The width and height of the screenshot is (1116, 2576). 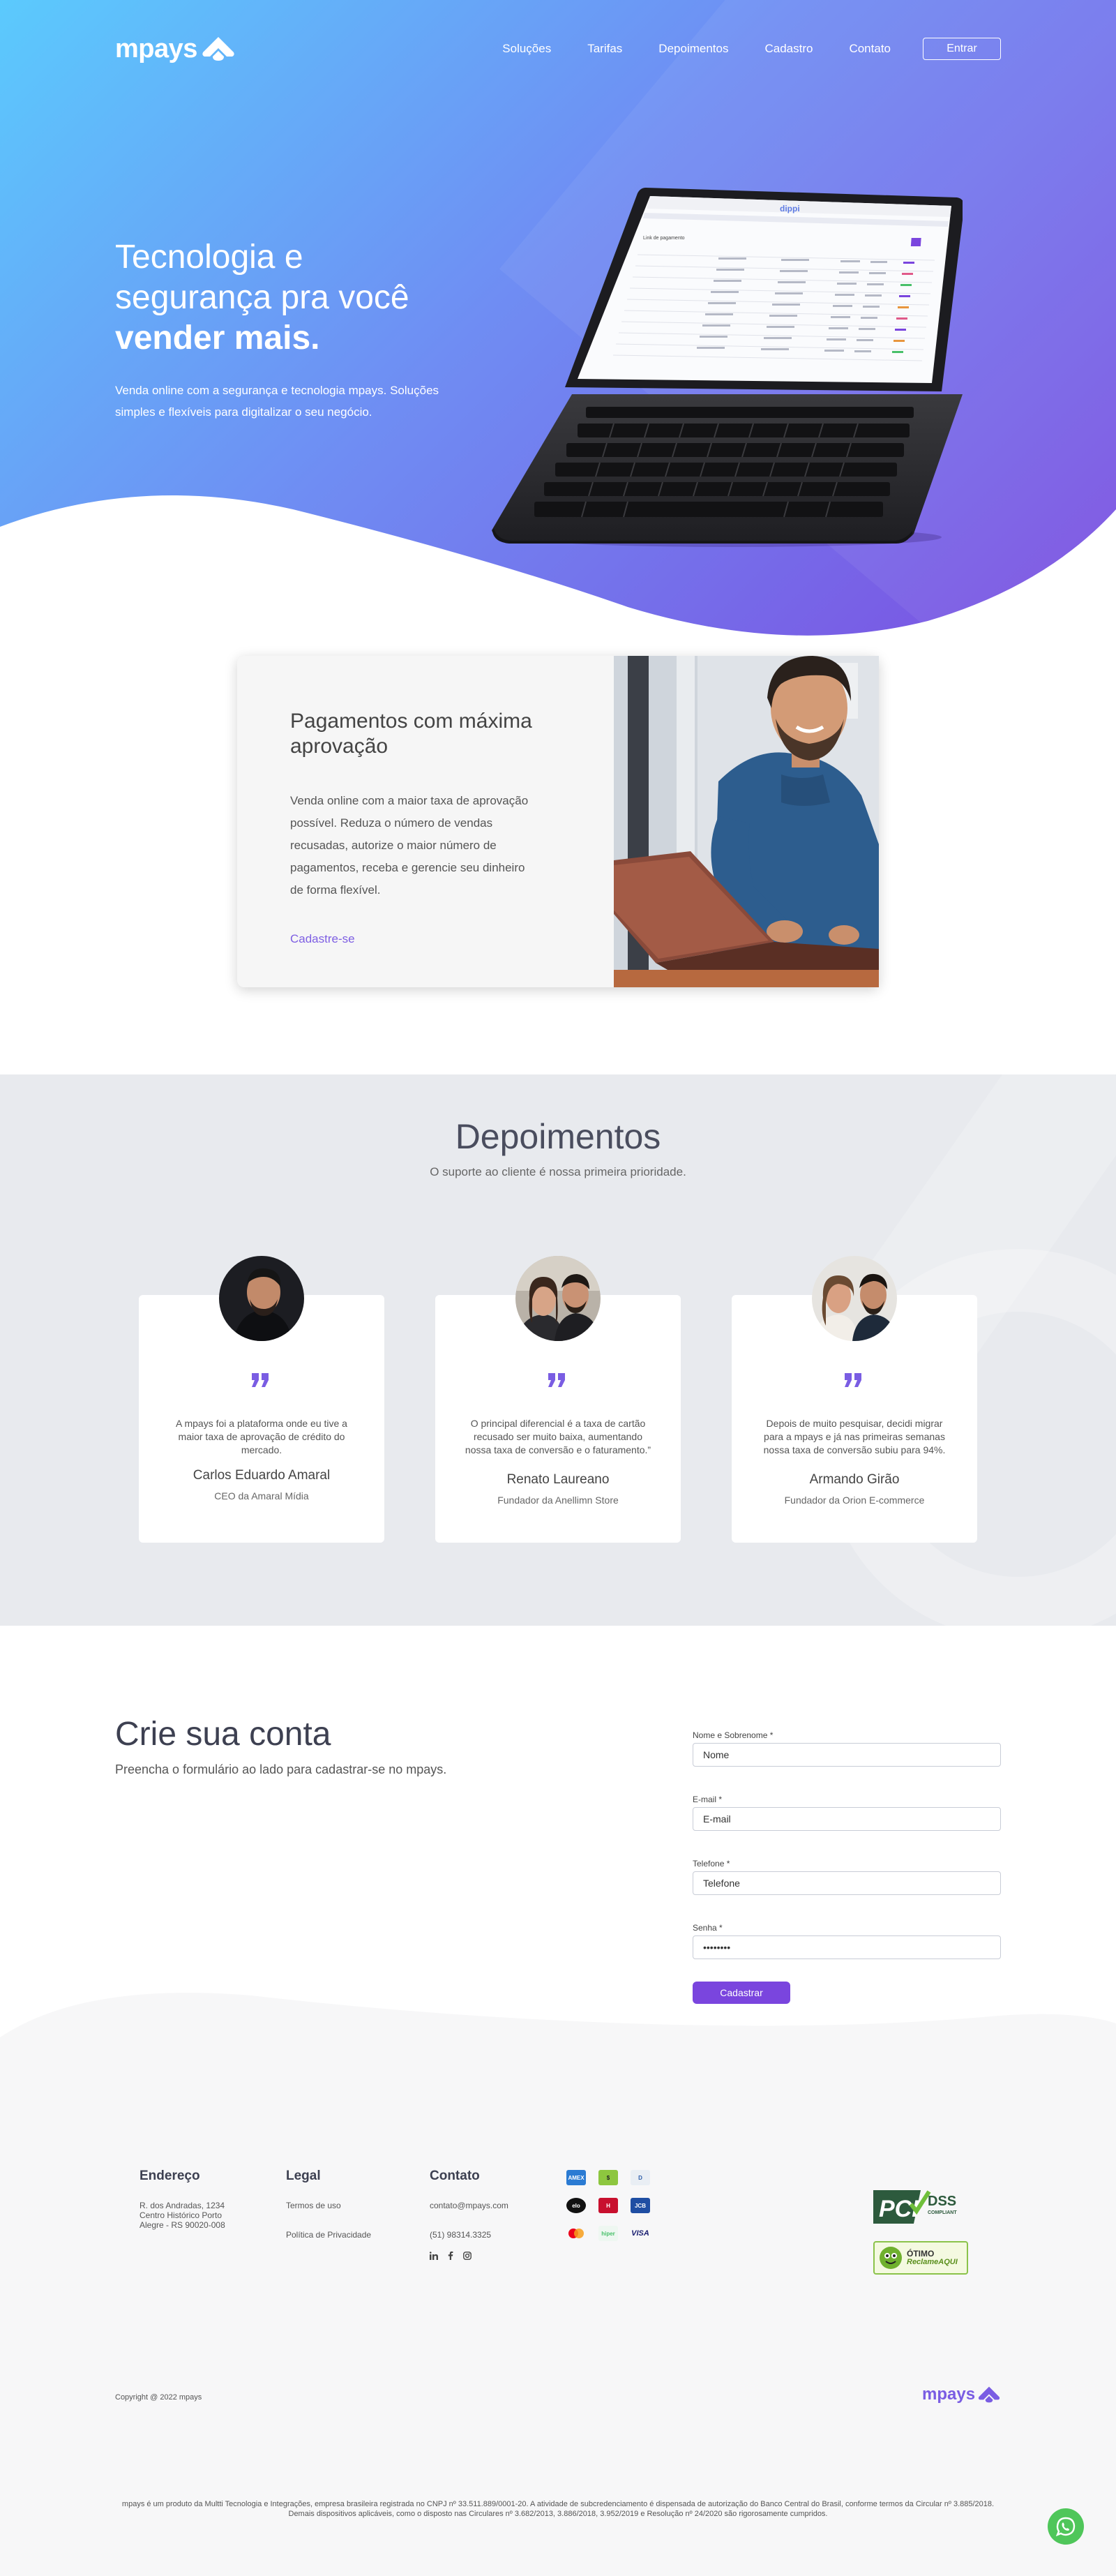 I want to click on nav-item-cadastro: Cadastro, so click(x=788, y=49).